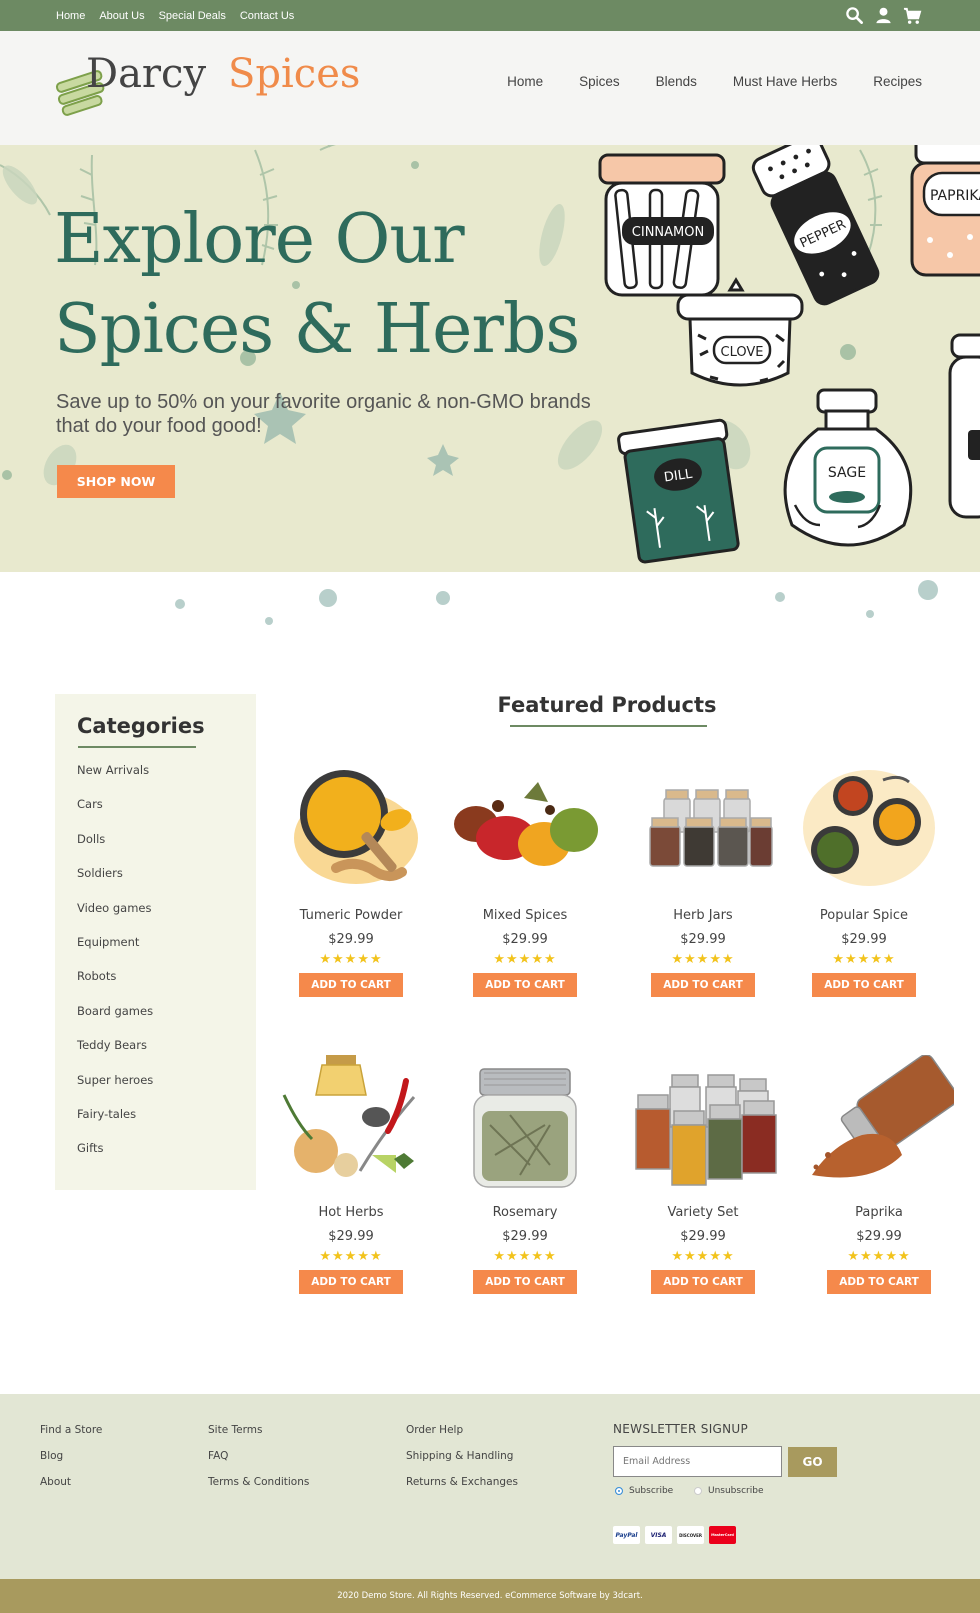 Image resolution: width=980 pixels, height=1613 pixels. Describe the element at coordinates (945, 211) in the screenshot. I see `paprika-jar-illustration: PAPRIKA` at that location.